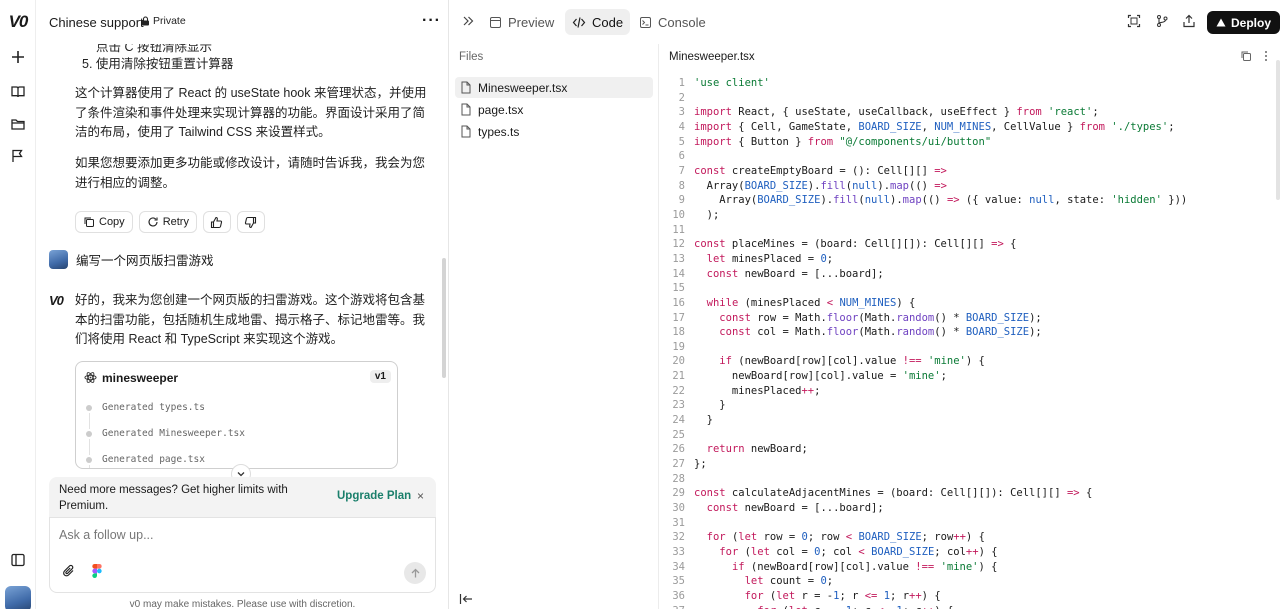  I want to click on more-vertical-icon, so click(1266, 57).